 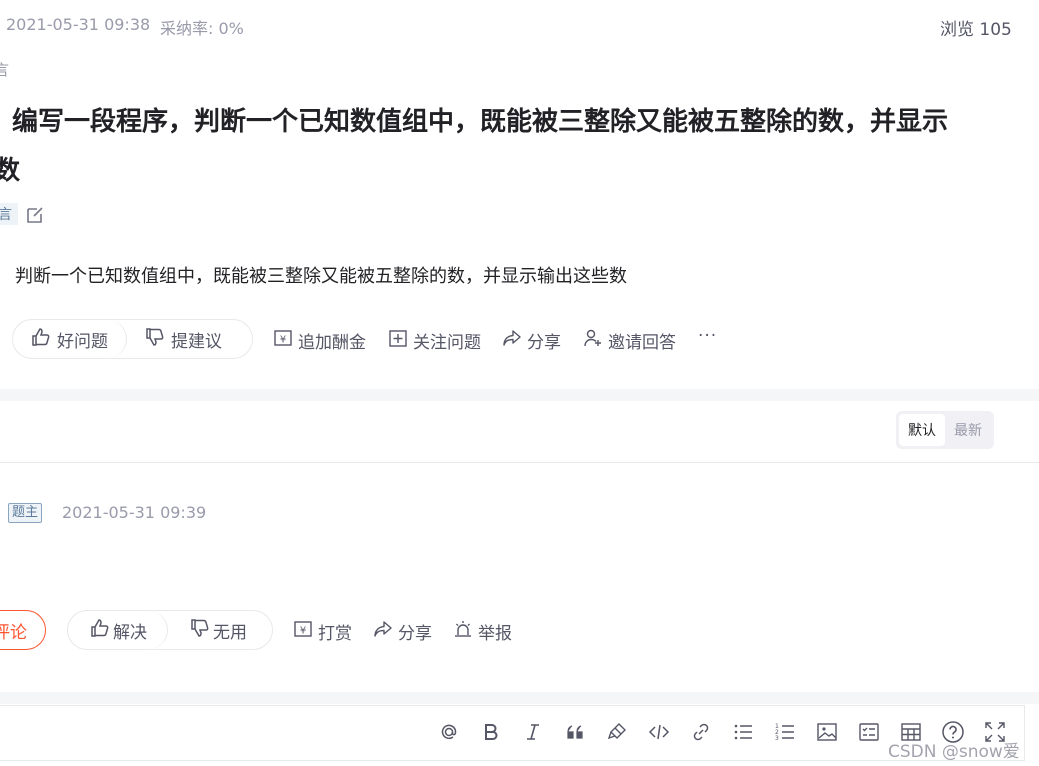 What do you see at coordinates (519, 462) in the screenshot?
I see `answers-header-line` at bounding box center [519, 462].